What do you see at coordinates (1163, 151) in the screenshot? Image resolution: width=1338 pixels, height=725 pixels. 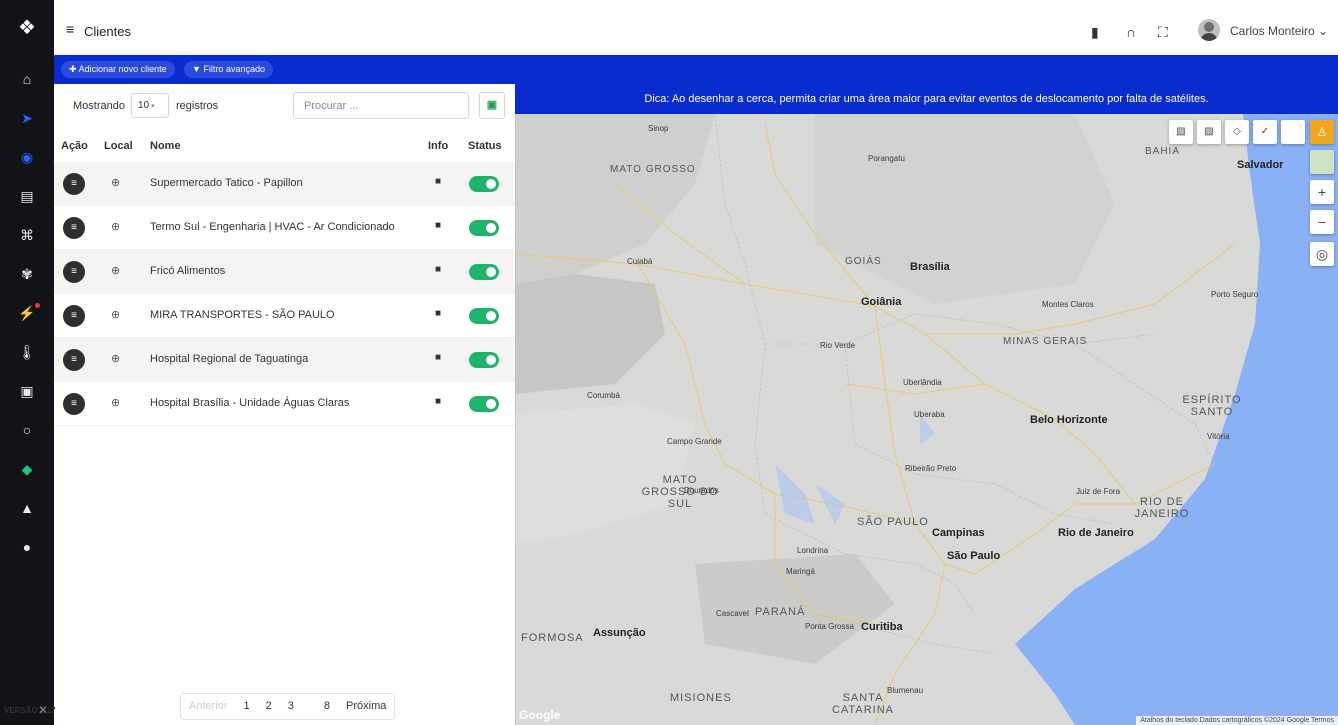 I see `map-label-bahia: BAHIA` at bounding box center [1163, 151].